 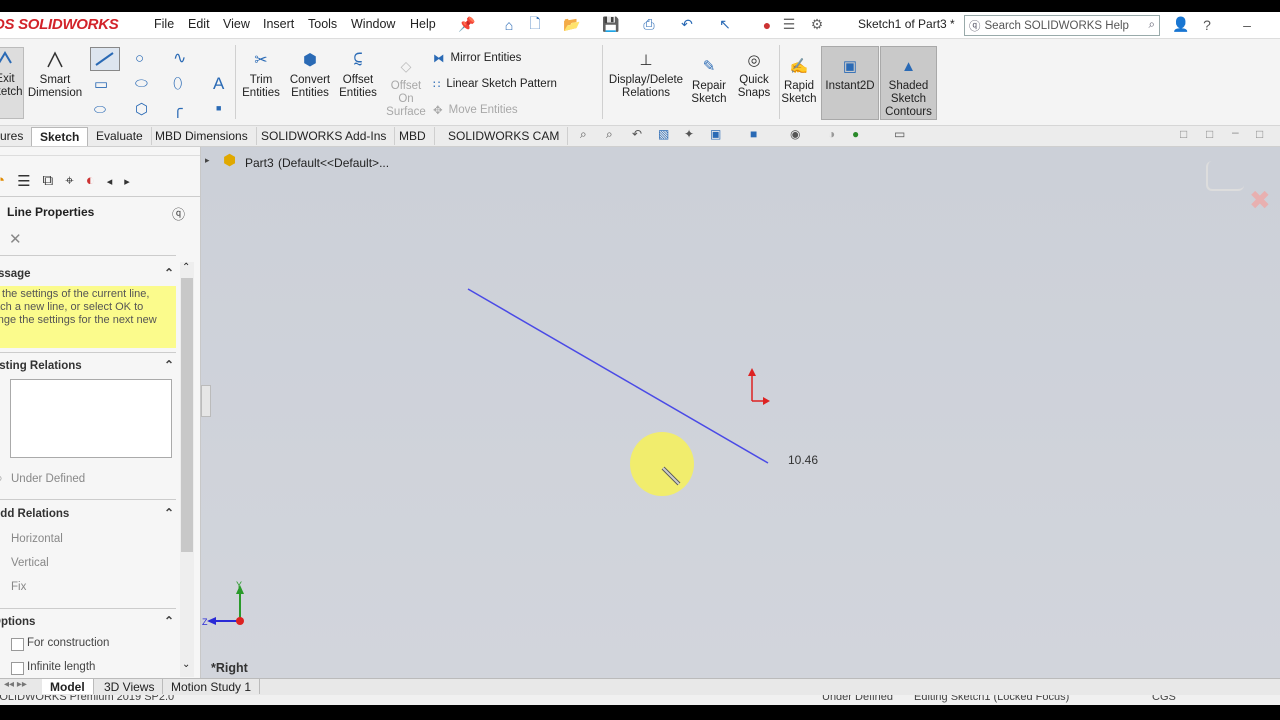 What do you see at coordinates (141, 109) in the screenshot?
I see `polygon-icon: ⬡` at bounding box center [141, 109].